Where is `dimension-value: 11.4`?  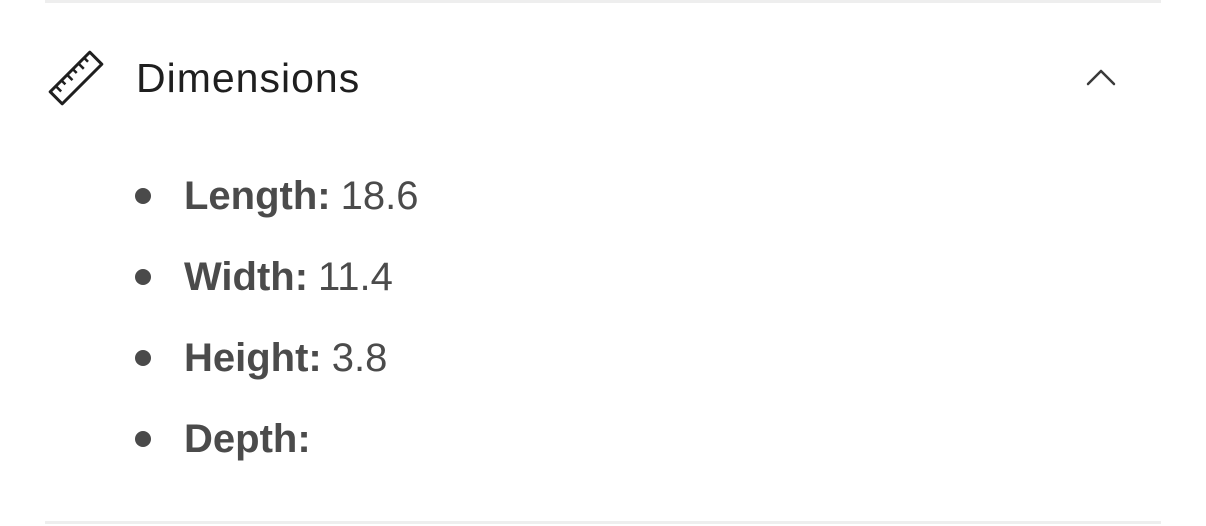
dimension-value: 11.4 is located at coordinates (355, 277).